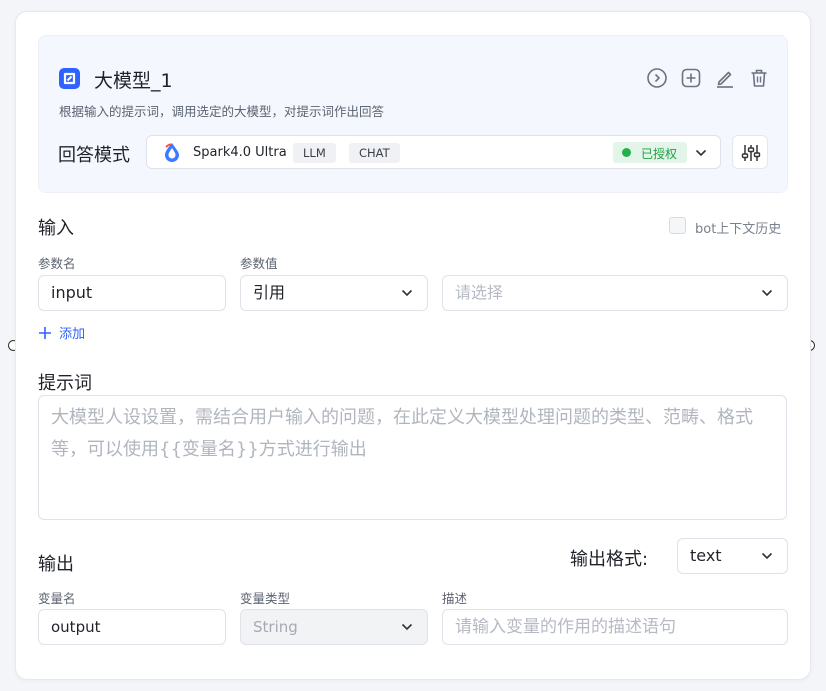 The width and height of the screenshot is (826, 691). I want to click on model-tag-chat: CHAT, so click(374, 153).